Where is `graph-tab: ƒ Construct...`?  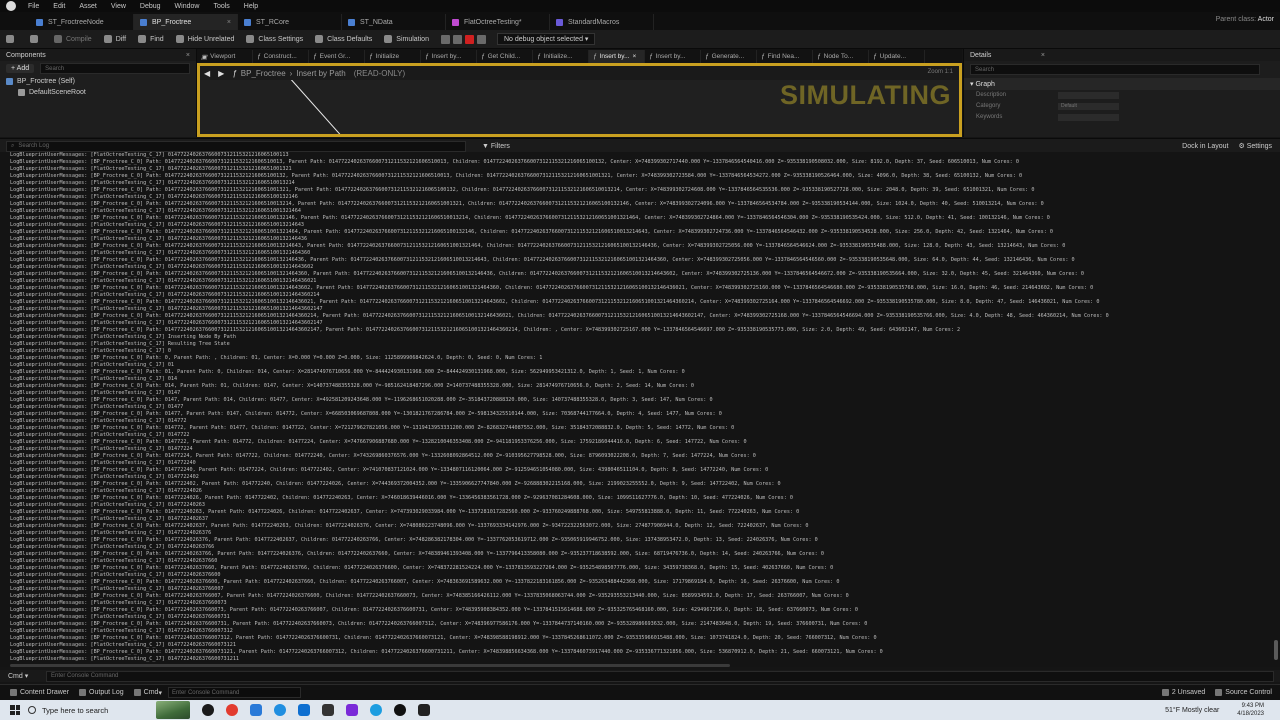
graph-tab: ƒ Construct... is located at coordinates (281, 56).